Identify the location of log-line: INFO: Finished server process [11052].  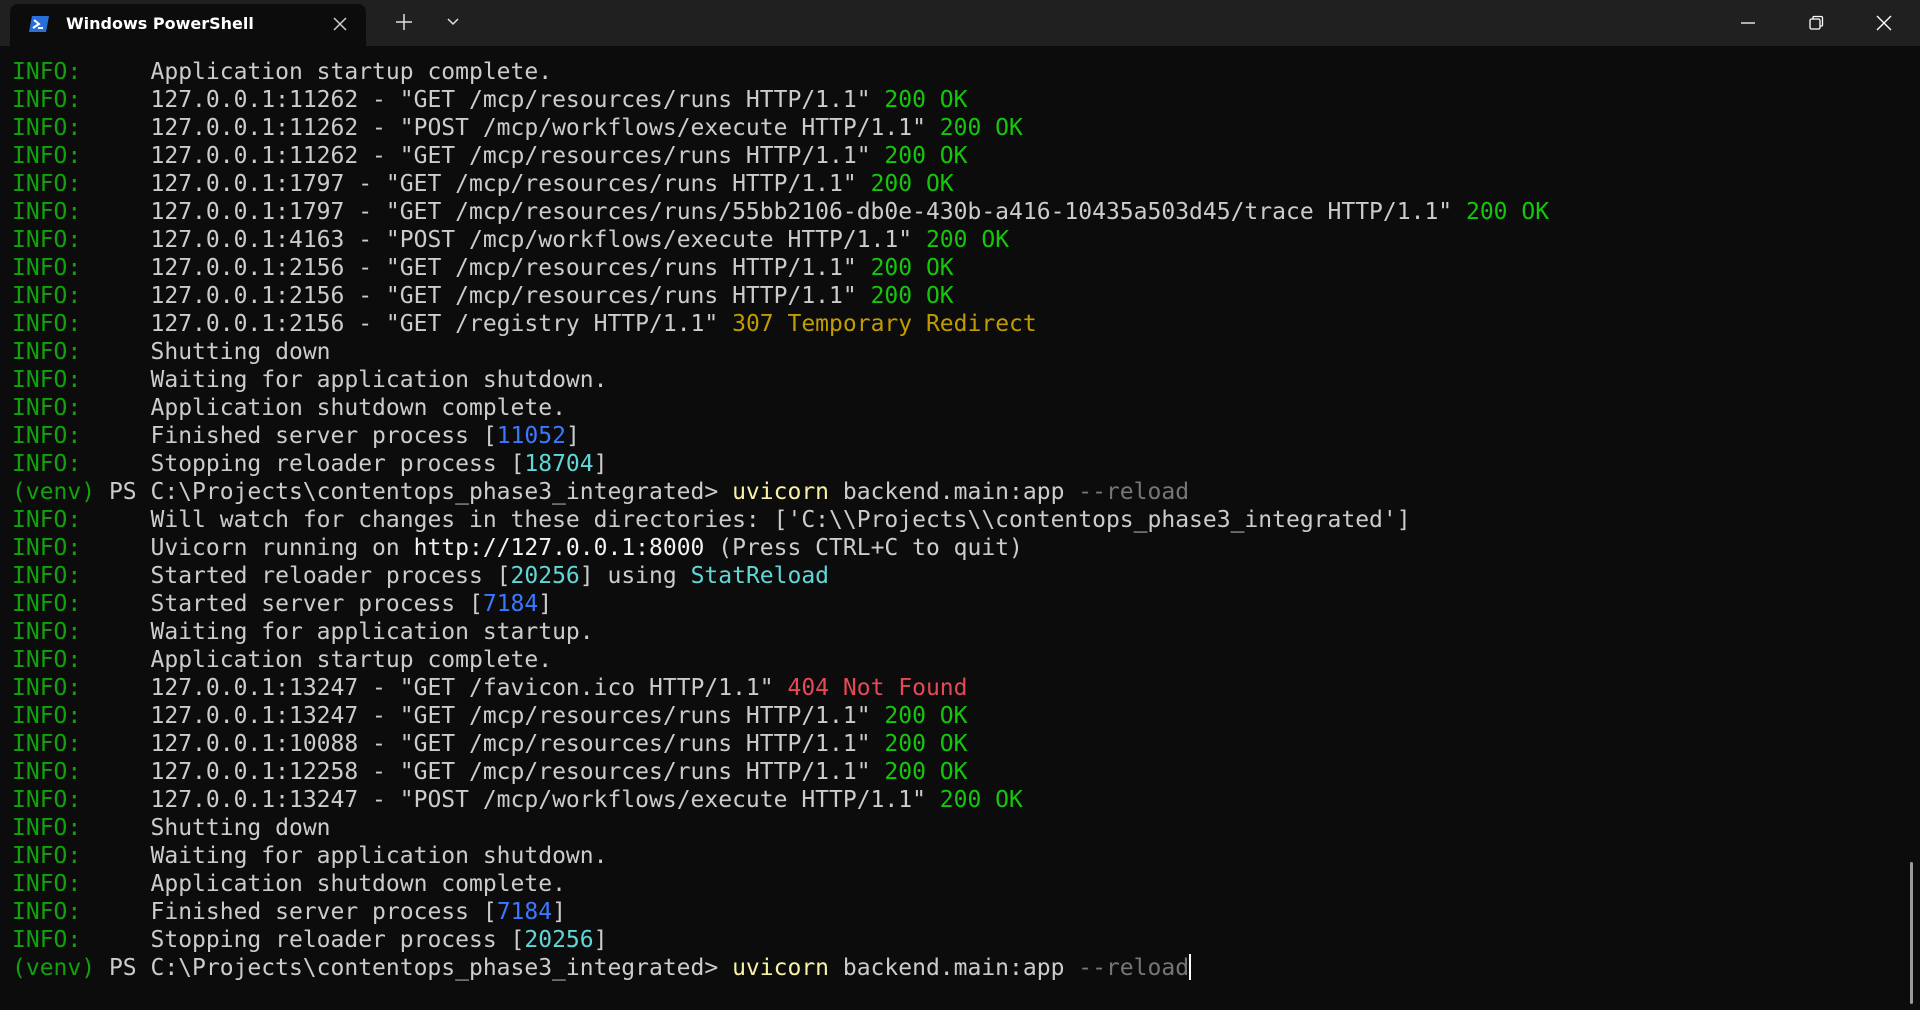
(952, 436).